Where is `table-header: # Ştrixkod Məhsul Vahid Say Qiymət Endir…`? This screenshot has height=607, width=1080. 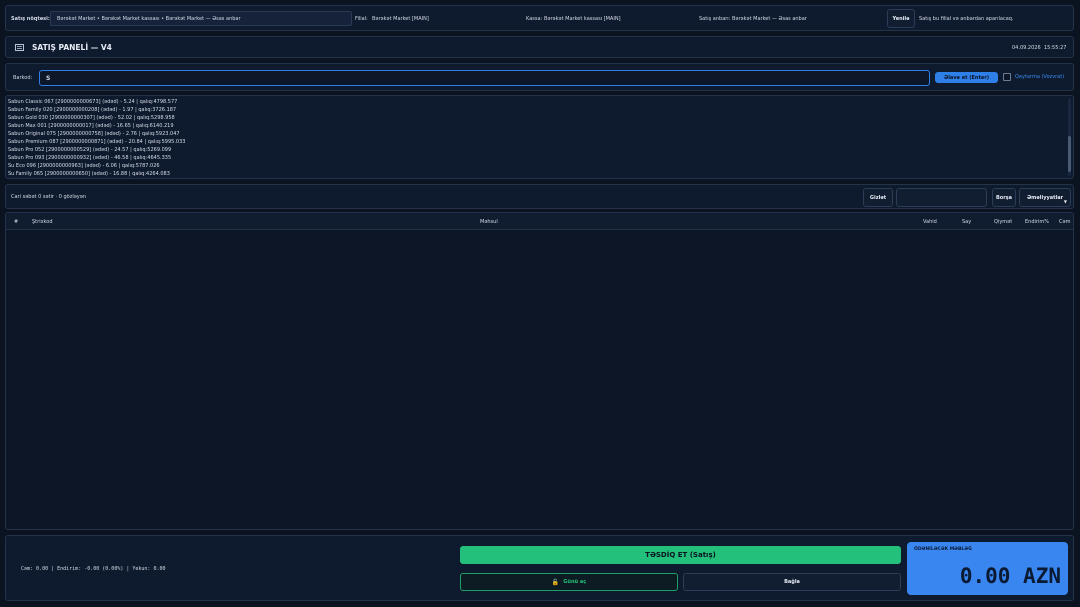 table-header: # Ştrixkod Məhsul Vahid Say Qiymət Endir… is located at coordinates (539, 221).